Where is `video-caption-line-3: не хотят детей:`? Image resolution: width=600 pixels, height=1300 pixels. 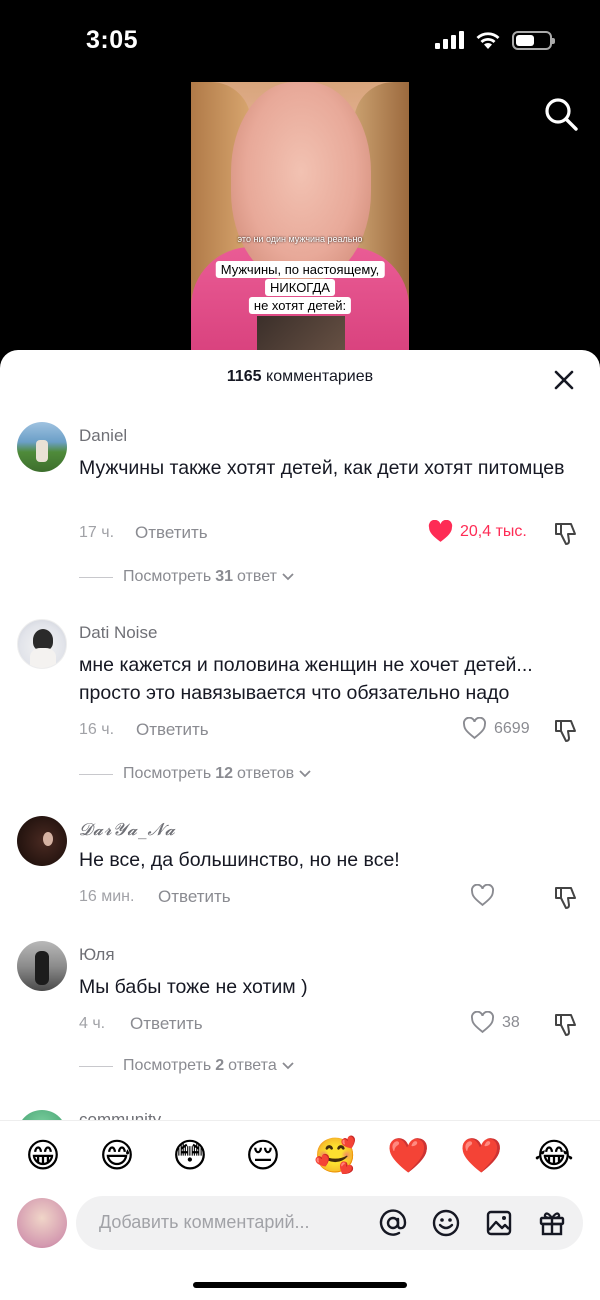 video-caption-line-3: не хотят детей: is located at coordinates (300, 305).